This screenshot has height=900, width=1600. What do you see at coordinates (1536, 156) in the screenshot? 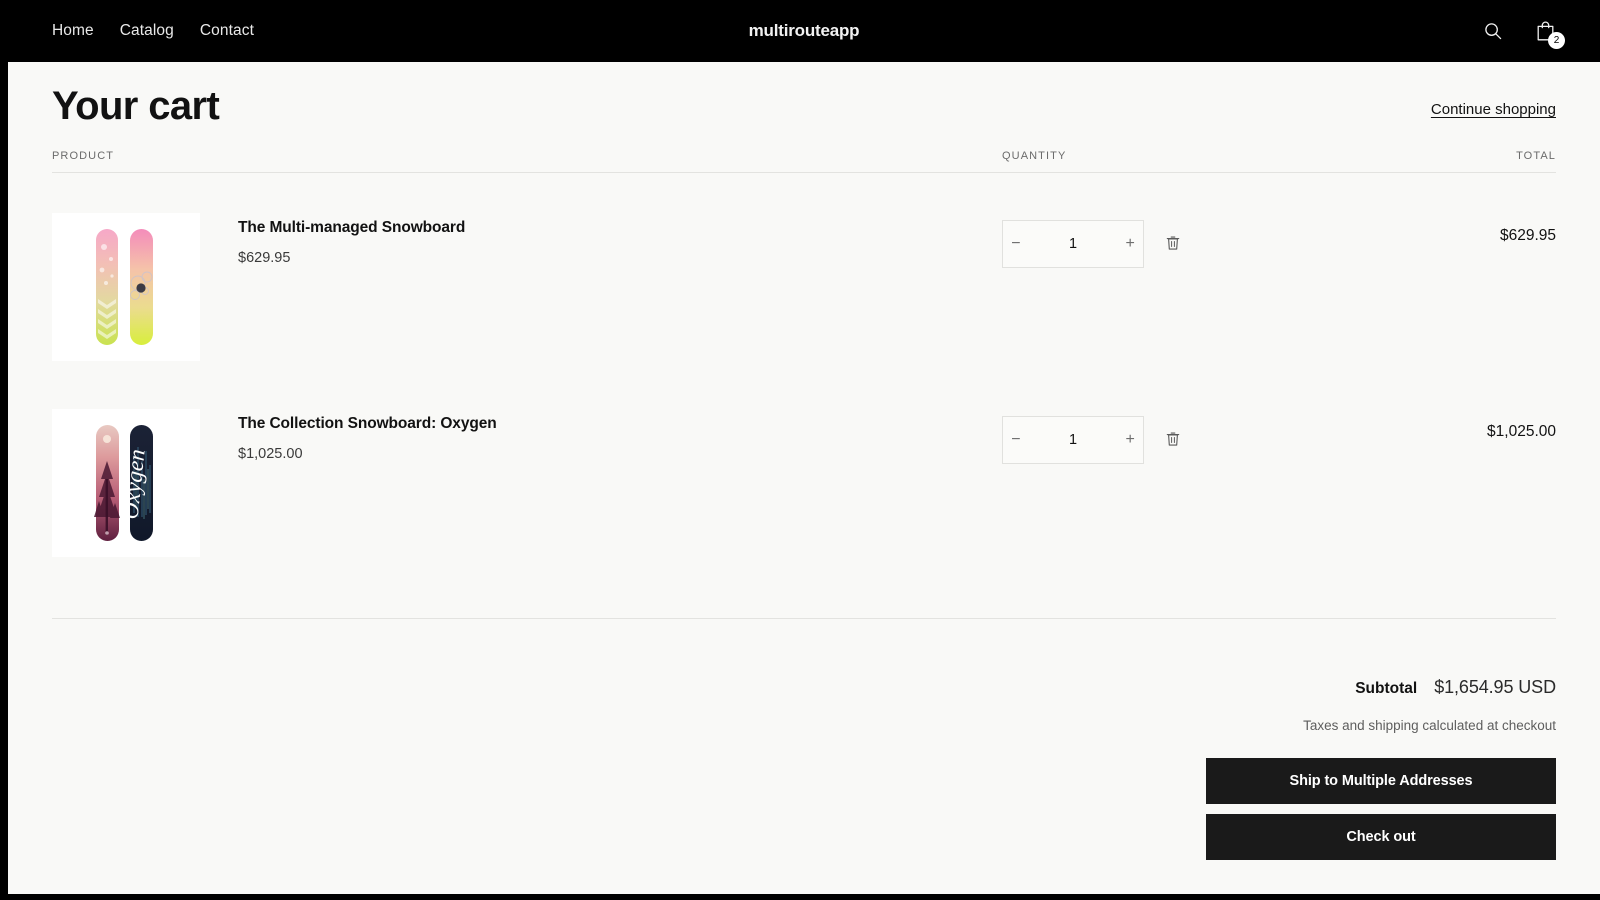
I see `column-header-total: TOTAL` at bounding box center [1536, 156].